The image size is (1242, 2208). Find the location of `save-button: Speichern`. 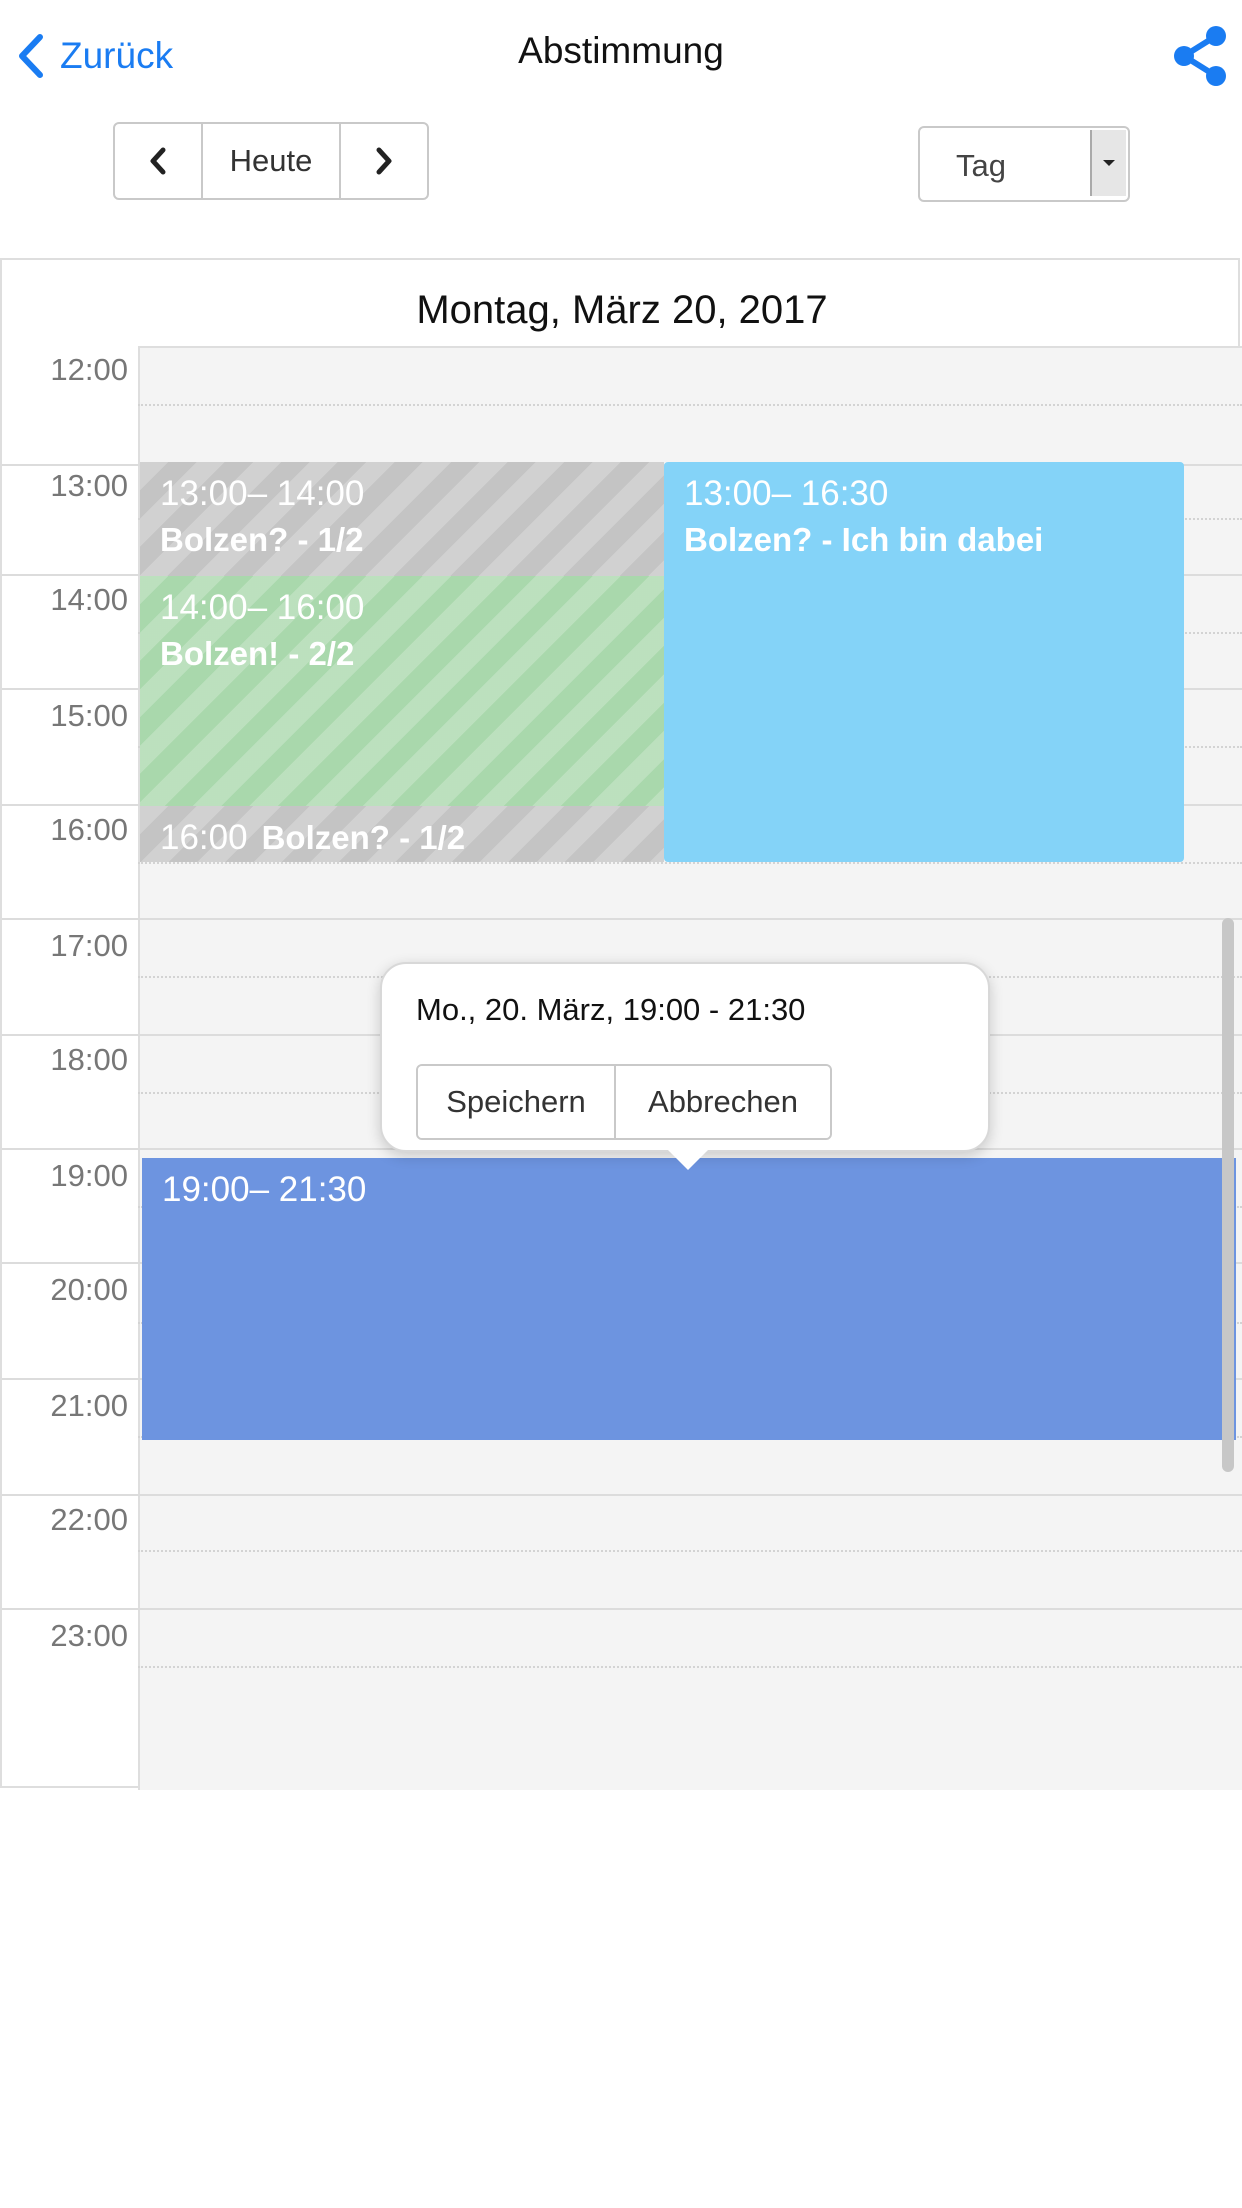

save-button: Speichern is located at coordinates (517, 1102).